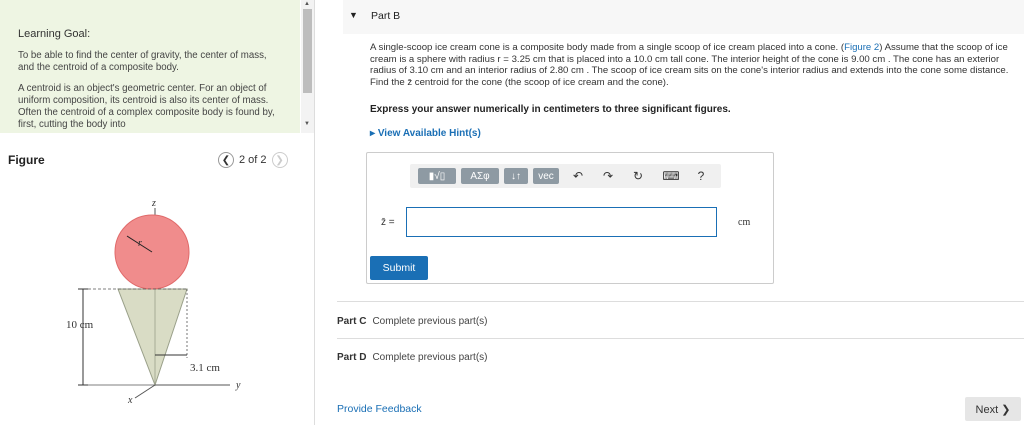  What do you see at coordinates (680, 338) in the screenshot?
I see `divider-part-d` at bounding box center [680, 338].